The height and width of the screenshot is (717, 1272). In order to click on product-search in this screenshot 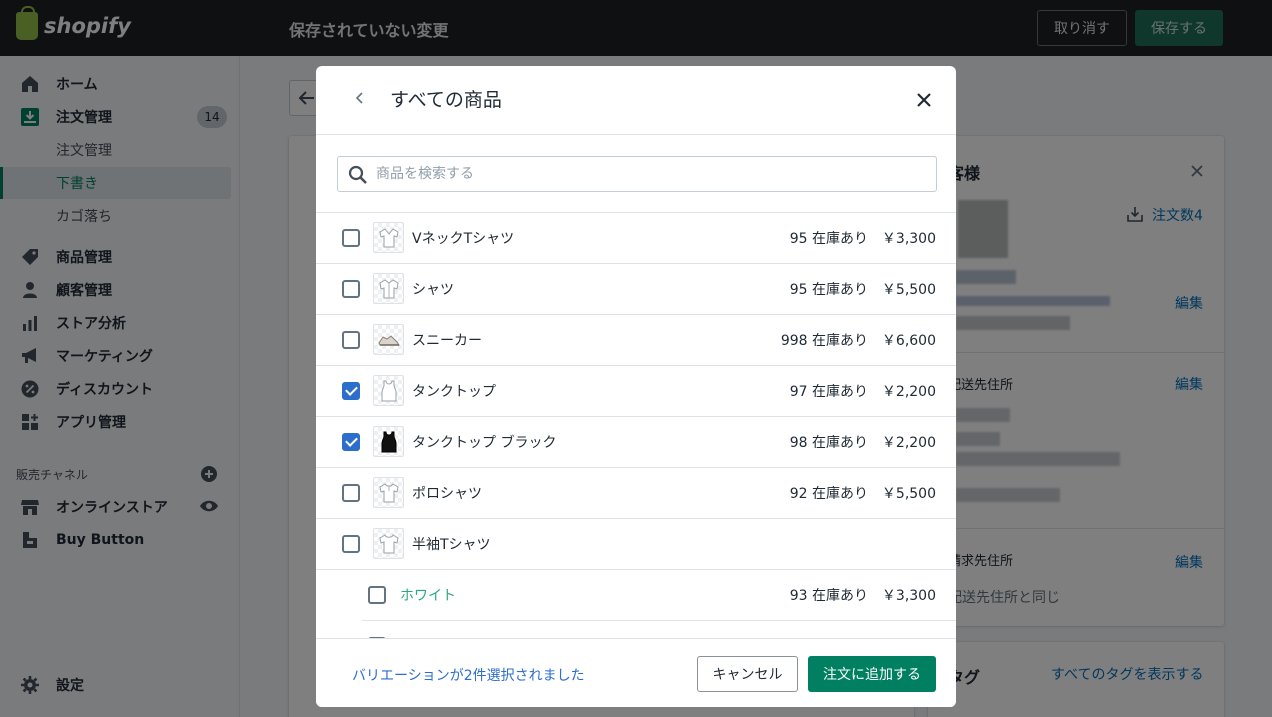, I will do `click(637, 174)`.